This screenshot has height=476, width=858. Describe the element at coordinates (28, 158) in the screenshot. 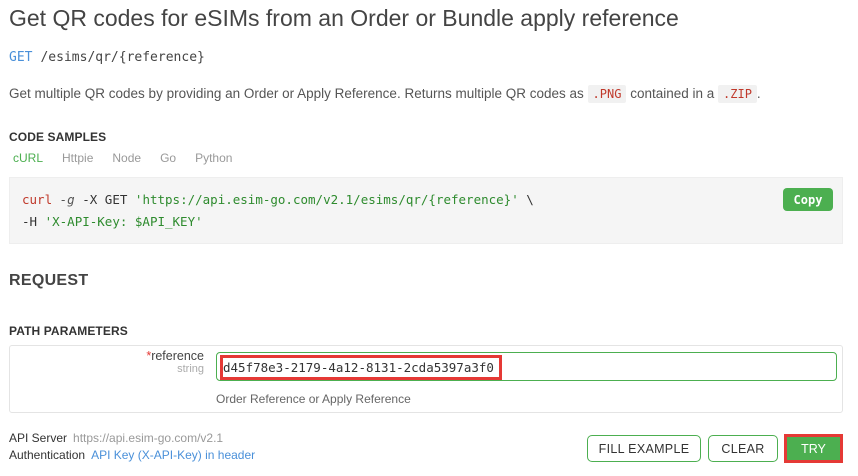

I see `tab-curl: cURL` at that location.